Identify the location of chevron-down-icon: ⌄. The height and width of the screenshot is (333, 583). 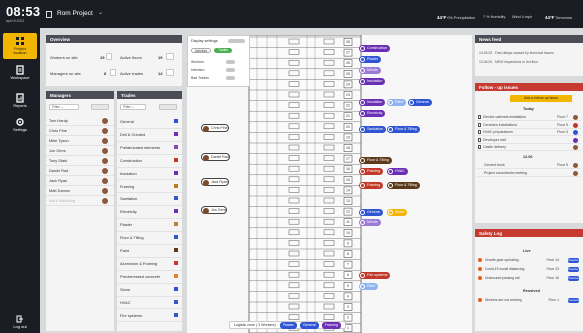
(100, 12).